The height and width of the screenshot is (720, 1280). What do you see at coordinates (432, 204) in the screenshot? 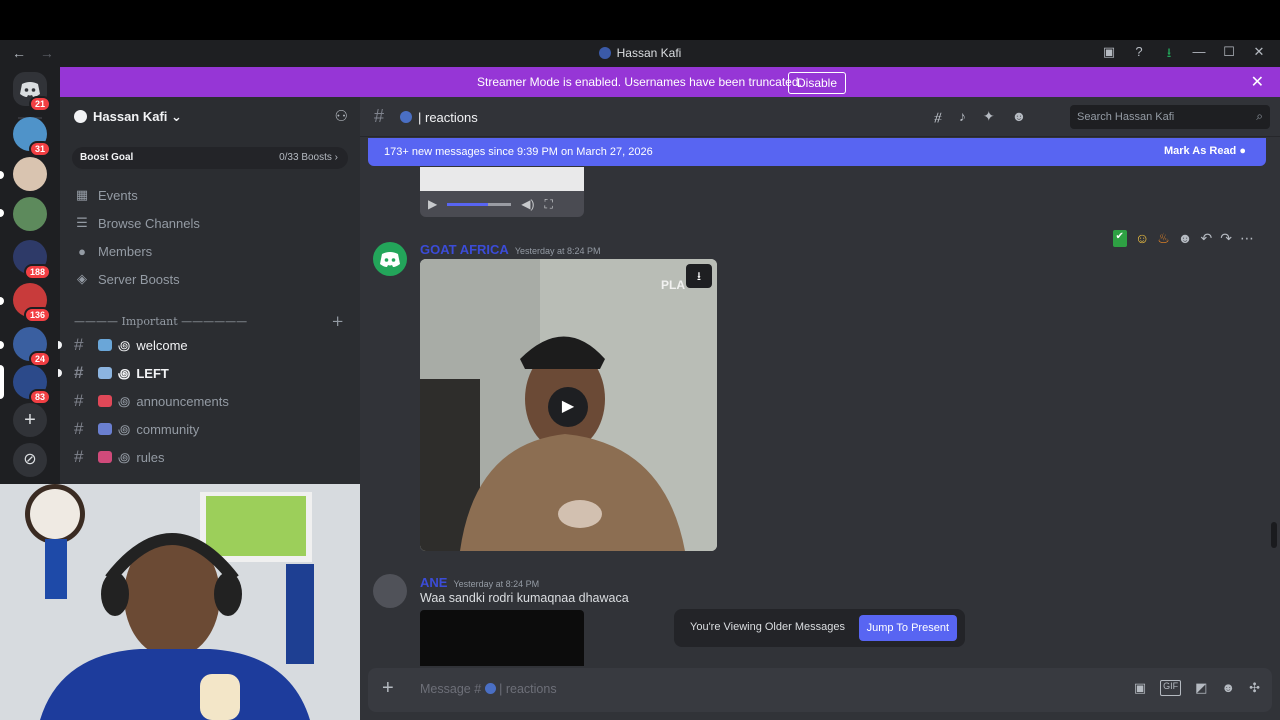
I see `play-icon: ▶` at bounding box center [432, 204].